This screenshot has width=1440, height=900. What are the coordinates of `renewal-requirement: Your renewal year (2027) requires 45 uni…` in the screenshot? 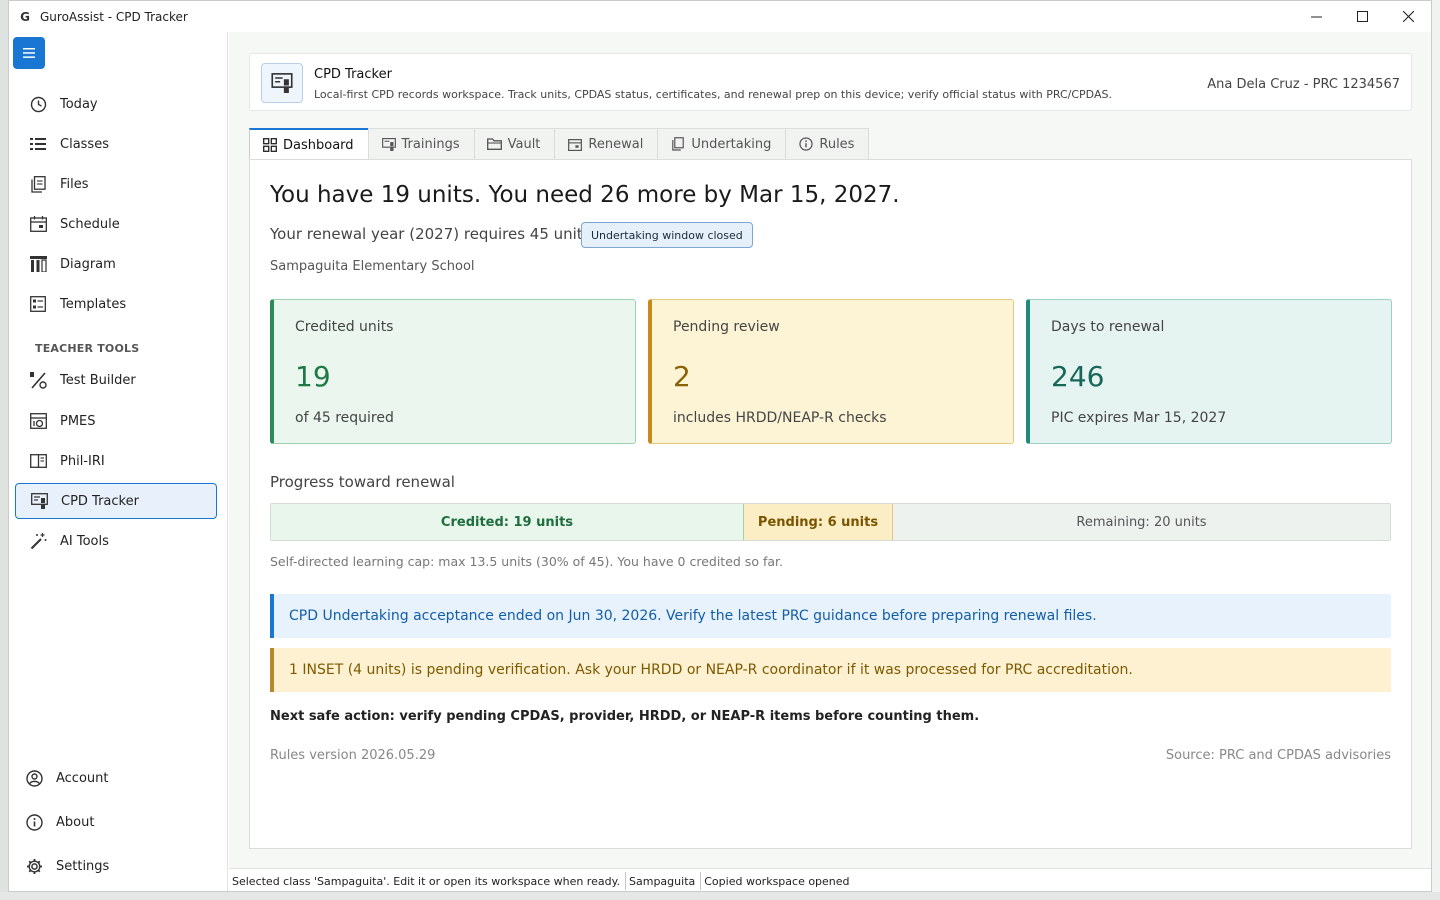 It's located at (433, 234).